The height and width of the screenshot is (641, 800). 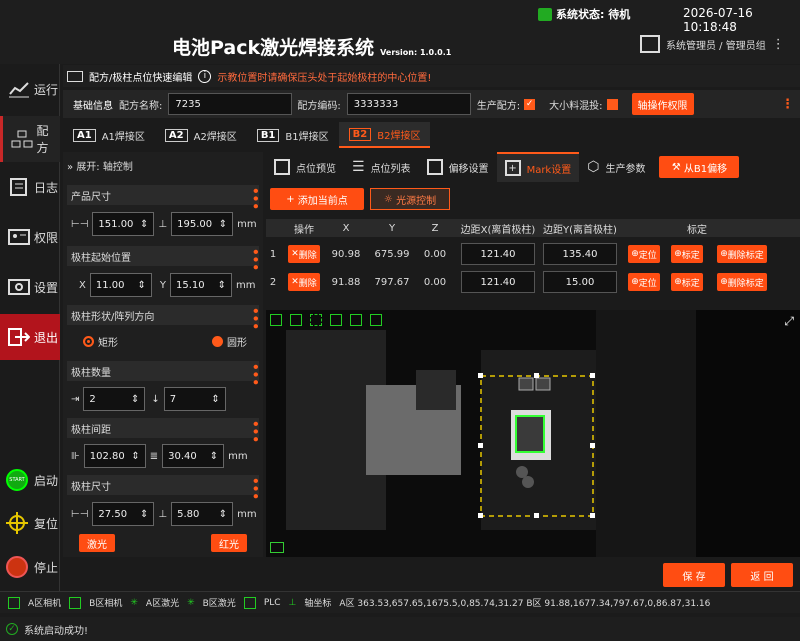 What do you see at coordinates (30, 337) in the screenshot?
I see `sidebar-item-exit: 退出` at bounding box center [30, 337].